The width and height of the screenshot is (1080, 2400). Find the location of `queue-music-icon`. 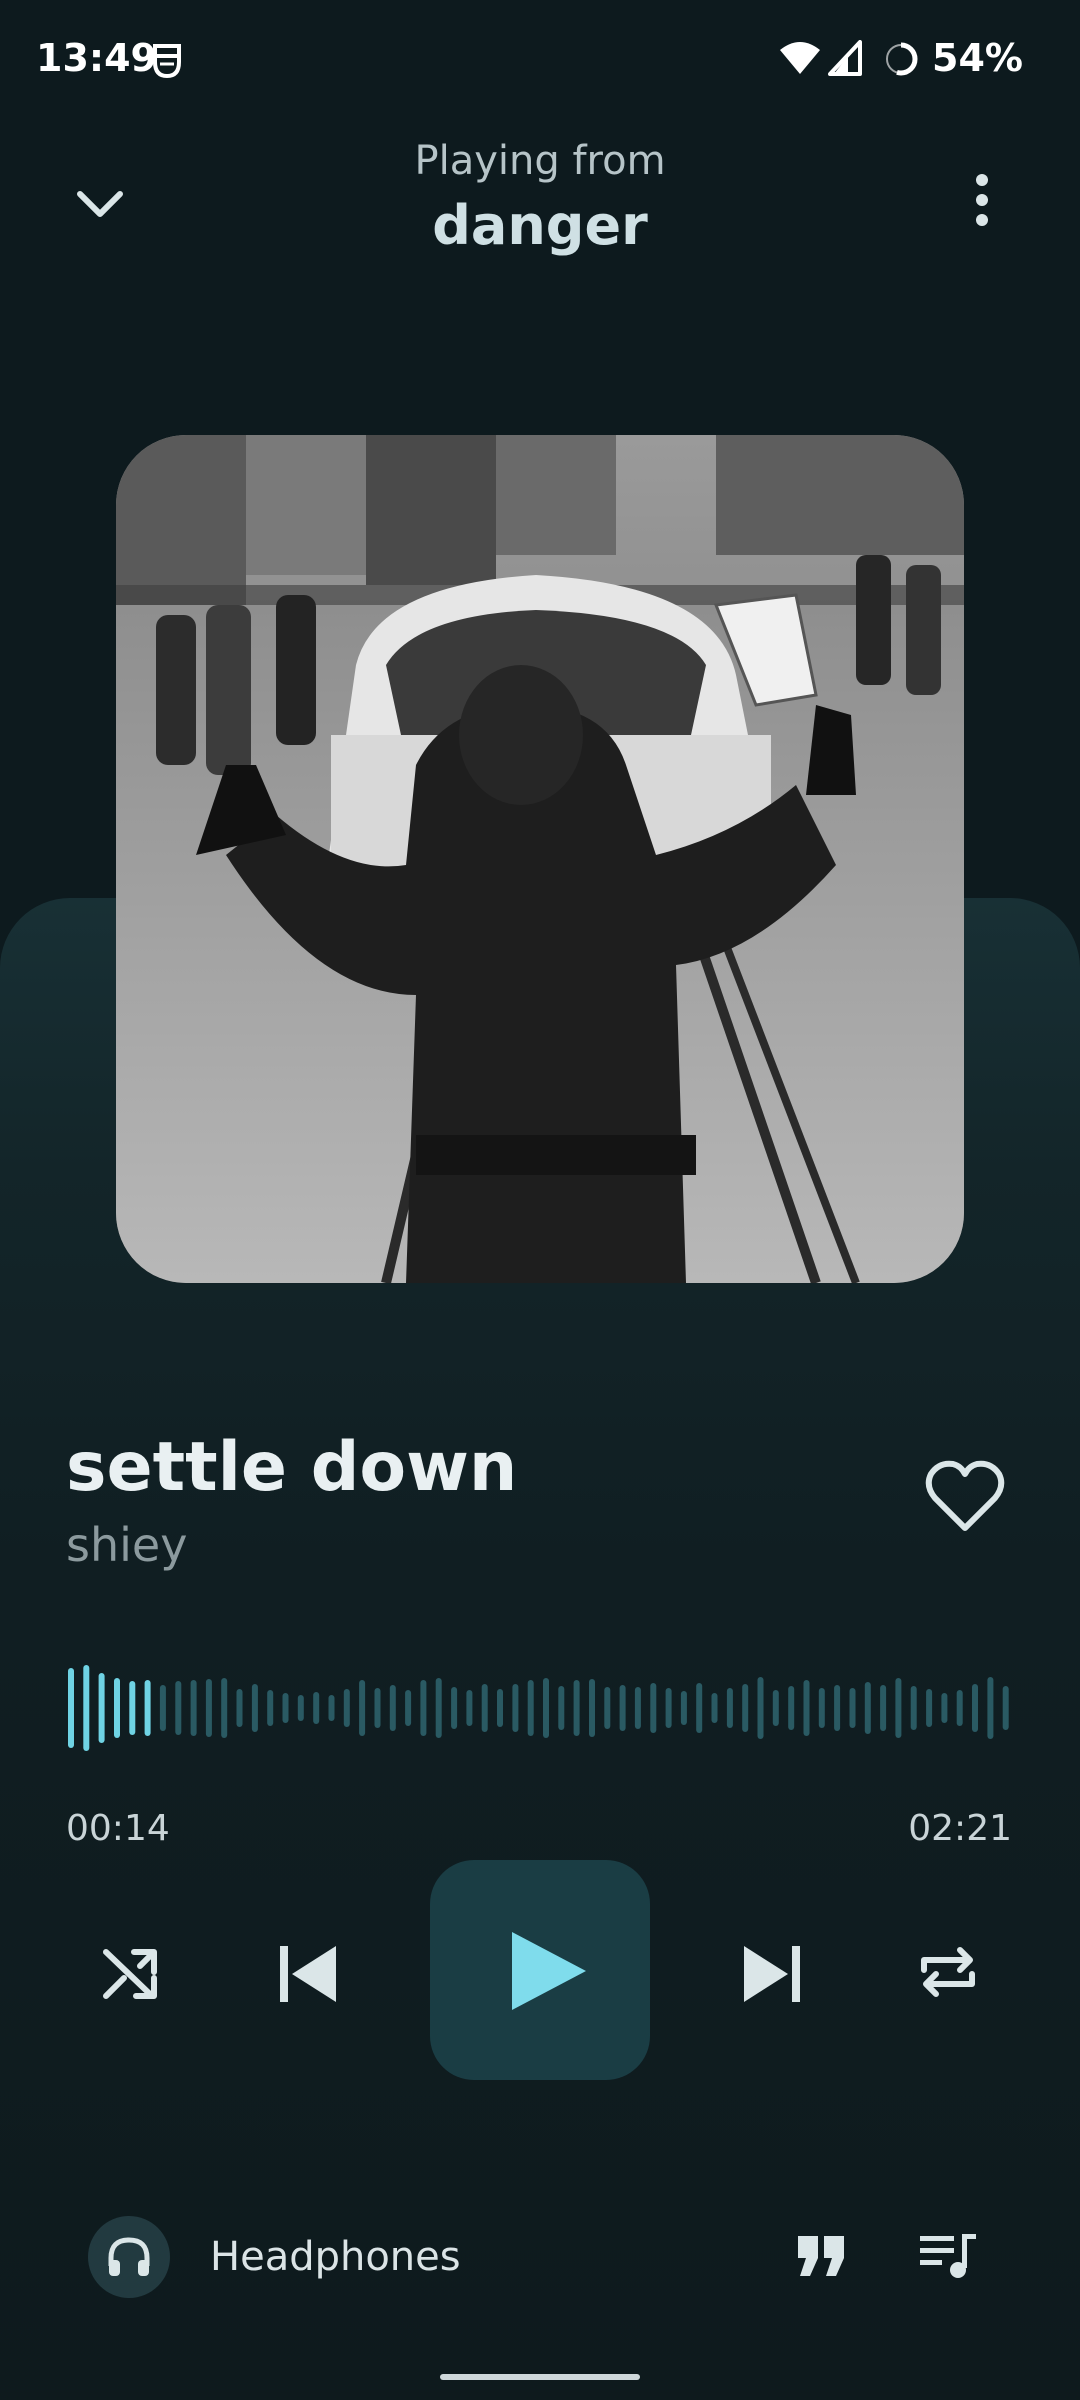

queue-music-icon is located at coordinates (948, 2255).